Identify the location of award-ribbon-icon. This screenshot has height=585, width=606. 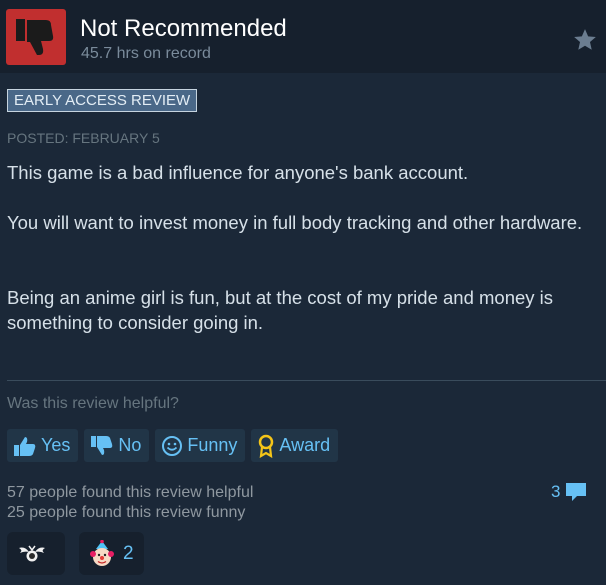
(266, 446).